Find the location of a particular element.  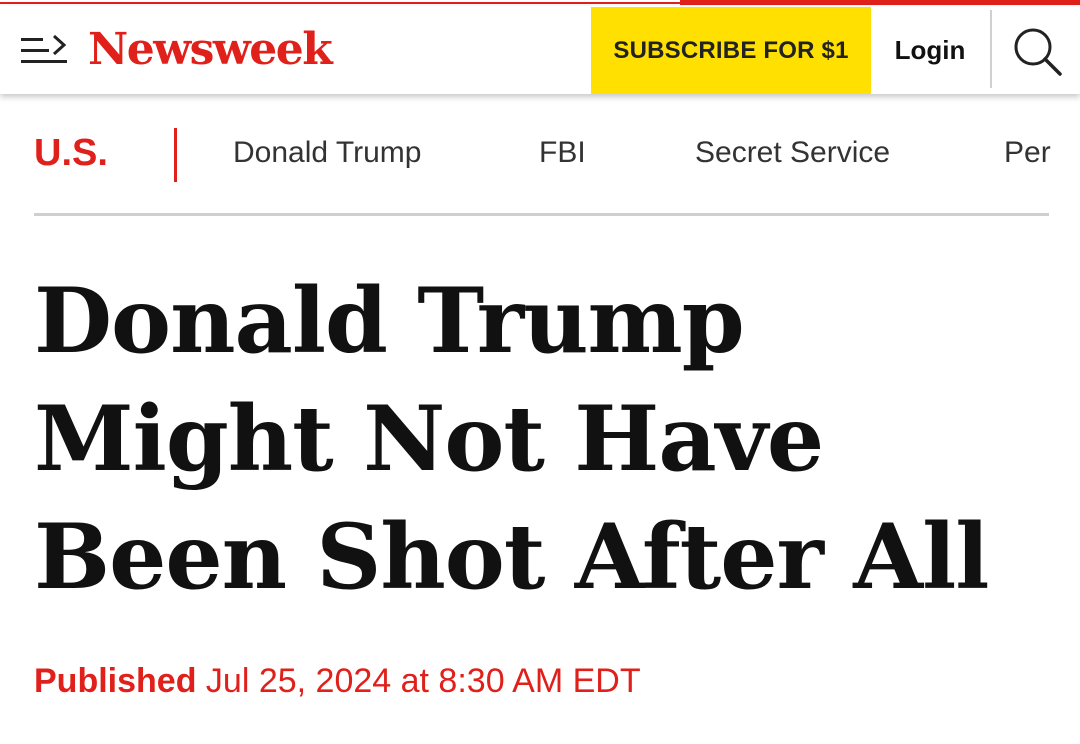

menu-button is located at coordinates (45, 50).